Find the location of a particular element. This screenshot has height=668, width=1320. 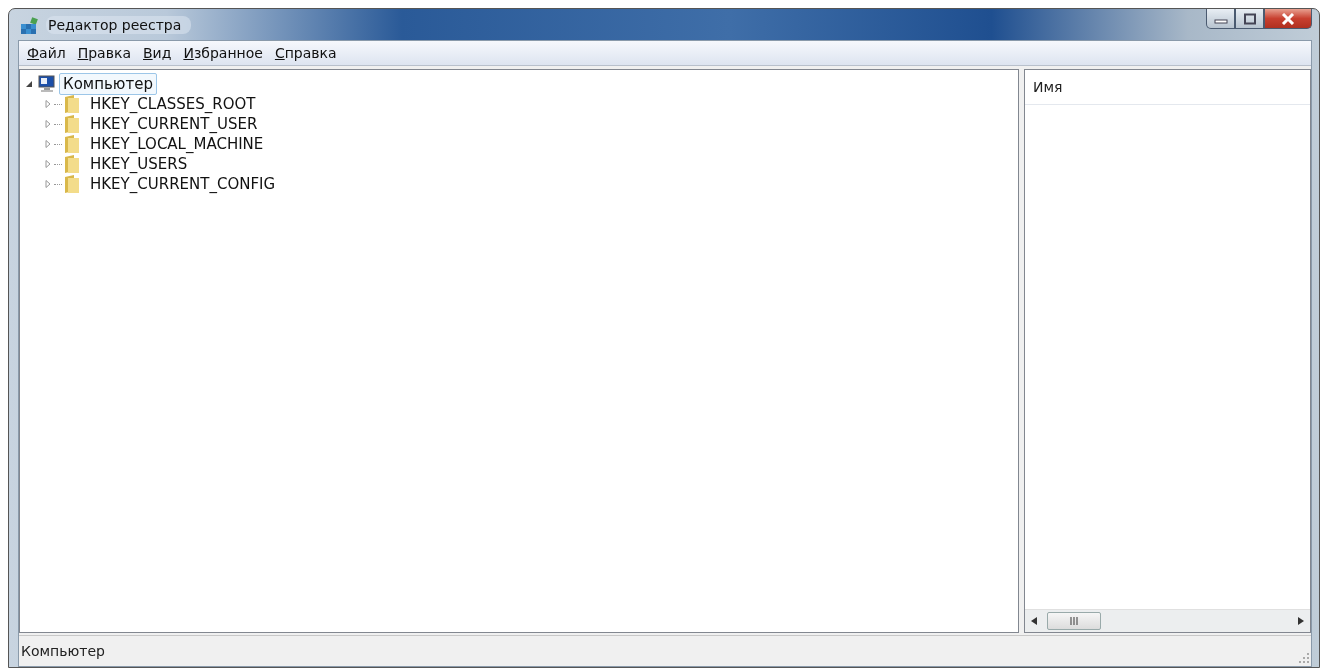

horizontal-scrollbar is located at coordinates (1167, 620).